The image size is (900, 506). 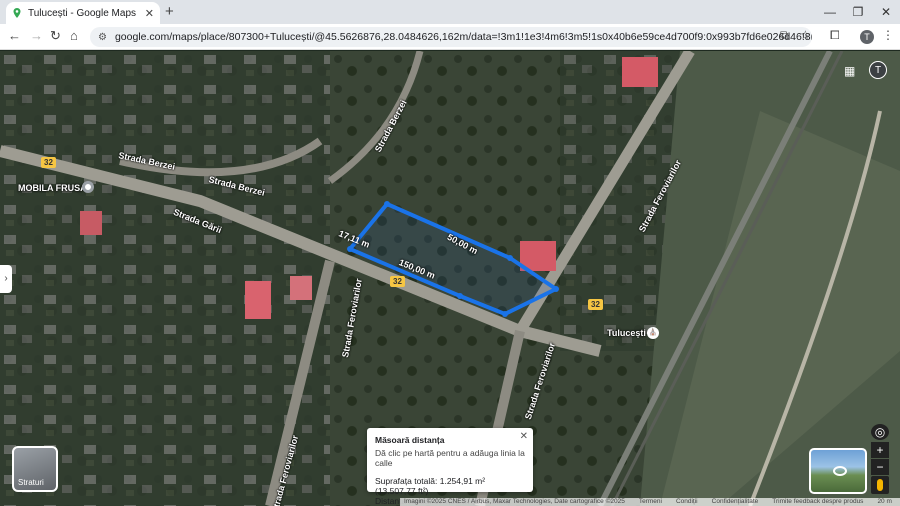 What do you see at coordinates (880, 467) in the screenshot?
I see `zoom-out-button: −` at bounding box center [880, 467].